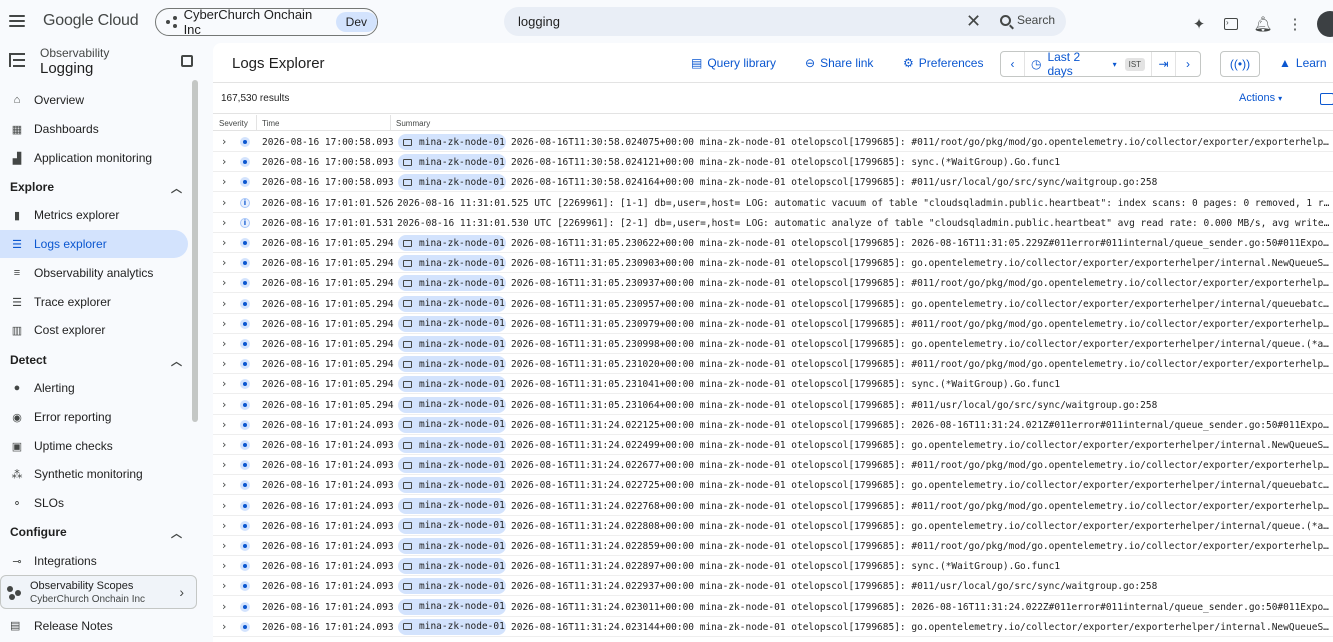 This screenshot has width=1333, height=642. Describe the element at coordinates (195, 251) in the screenshot. I see `sidebar-scrollbar` at that location.